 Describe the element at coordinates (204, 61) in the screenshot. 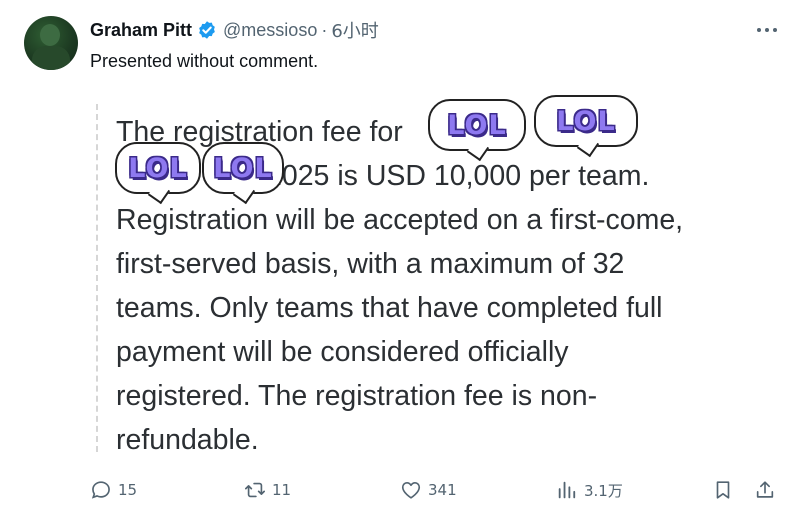

I see `tweet-text: Presented without comment.` at that location.